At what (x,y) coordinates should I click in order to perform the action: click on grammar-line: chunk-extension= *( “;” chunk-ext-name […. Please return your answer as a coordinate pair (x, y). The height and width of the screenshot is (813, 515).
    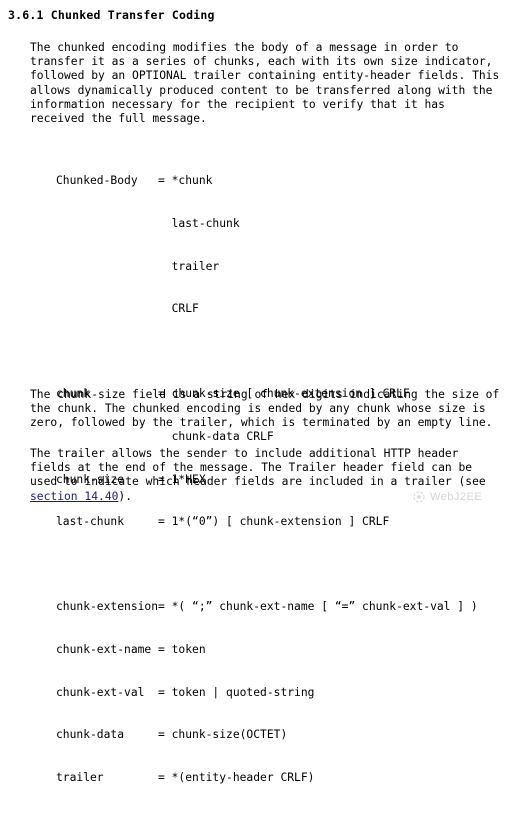
    Looking at the image, I should click on (267, 607).